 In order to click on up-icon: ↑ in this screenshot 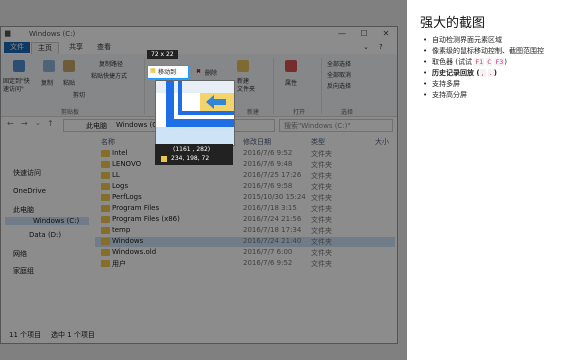, I will do `click(50, 123)`.